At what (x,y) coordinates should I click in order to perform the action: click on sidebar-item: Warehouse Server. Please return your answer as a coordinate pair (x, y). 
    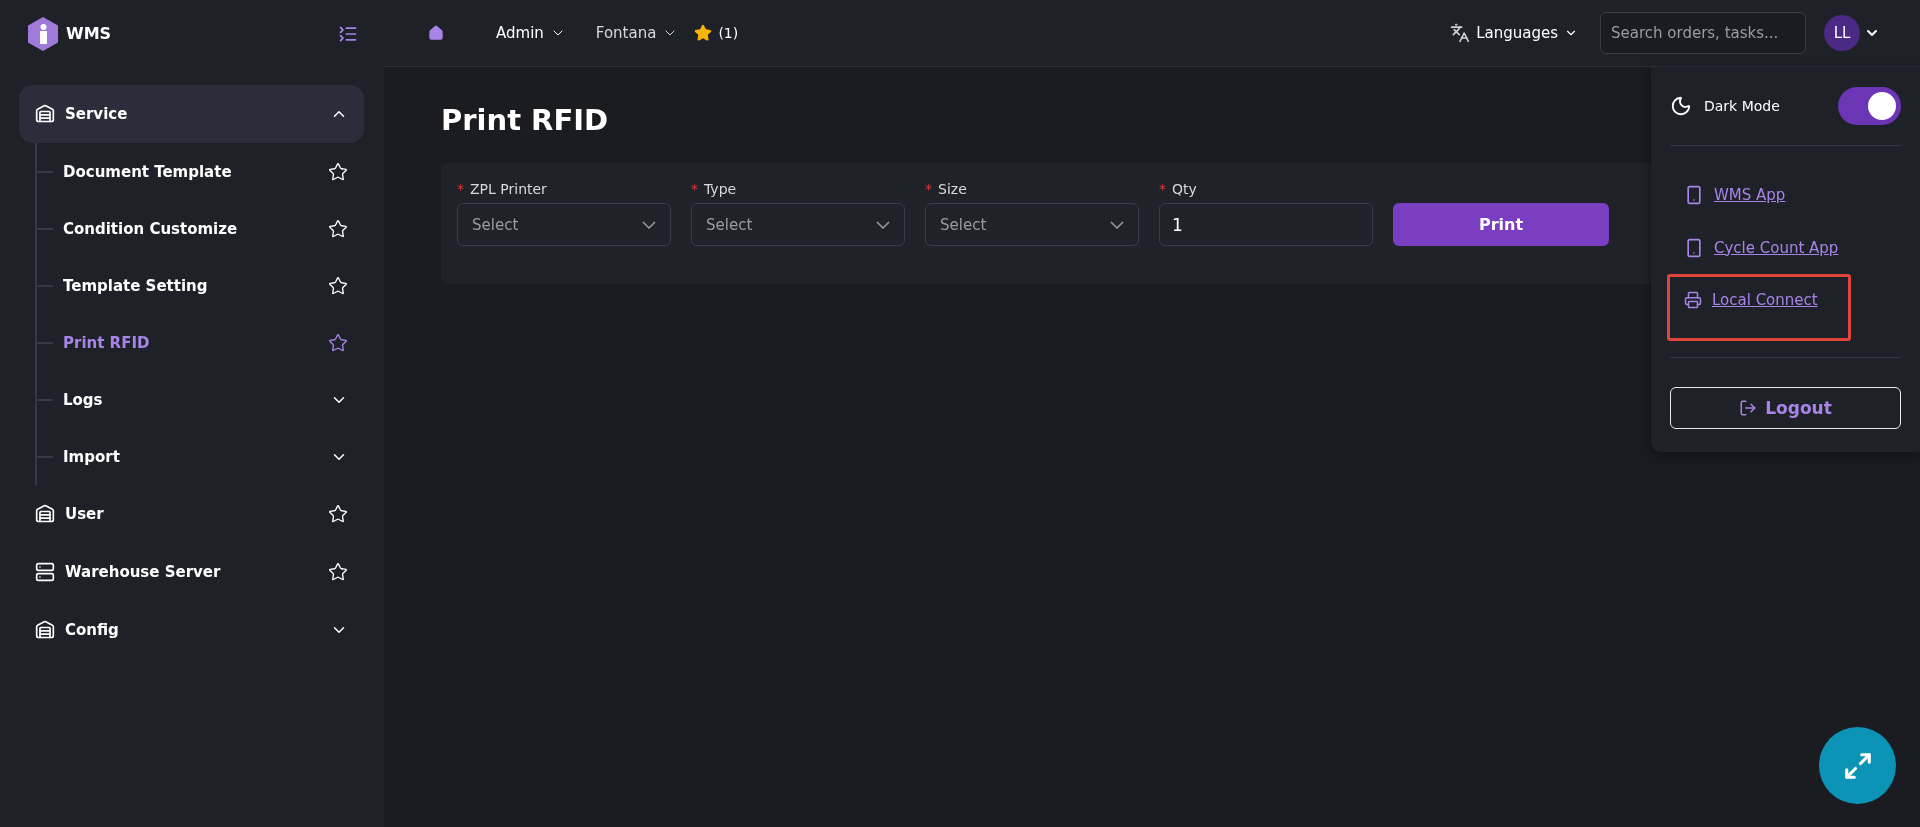
    Looking at the image, I should click on (191, 572).